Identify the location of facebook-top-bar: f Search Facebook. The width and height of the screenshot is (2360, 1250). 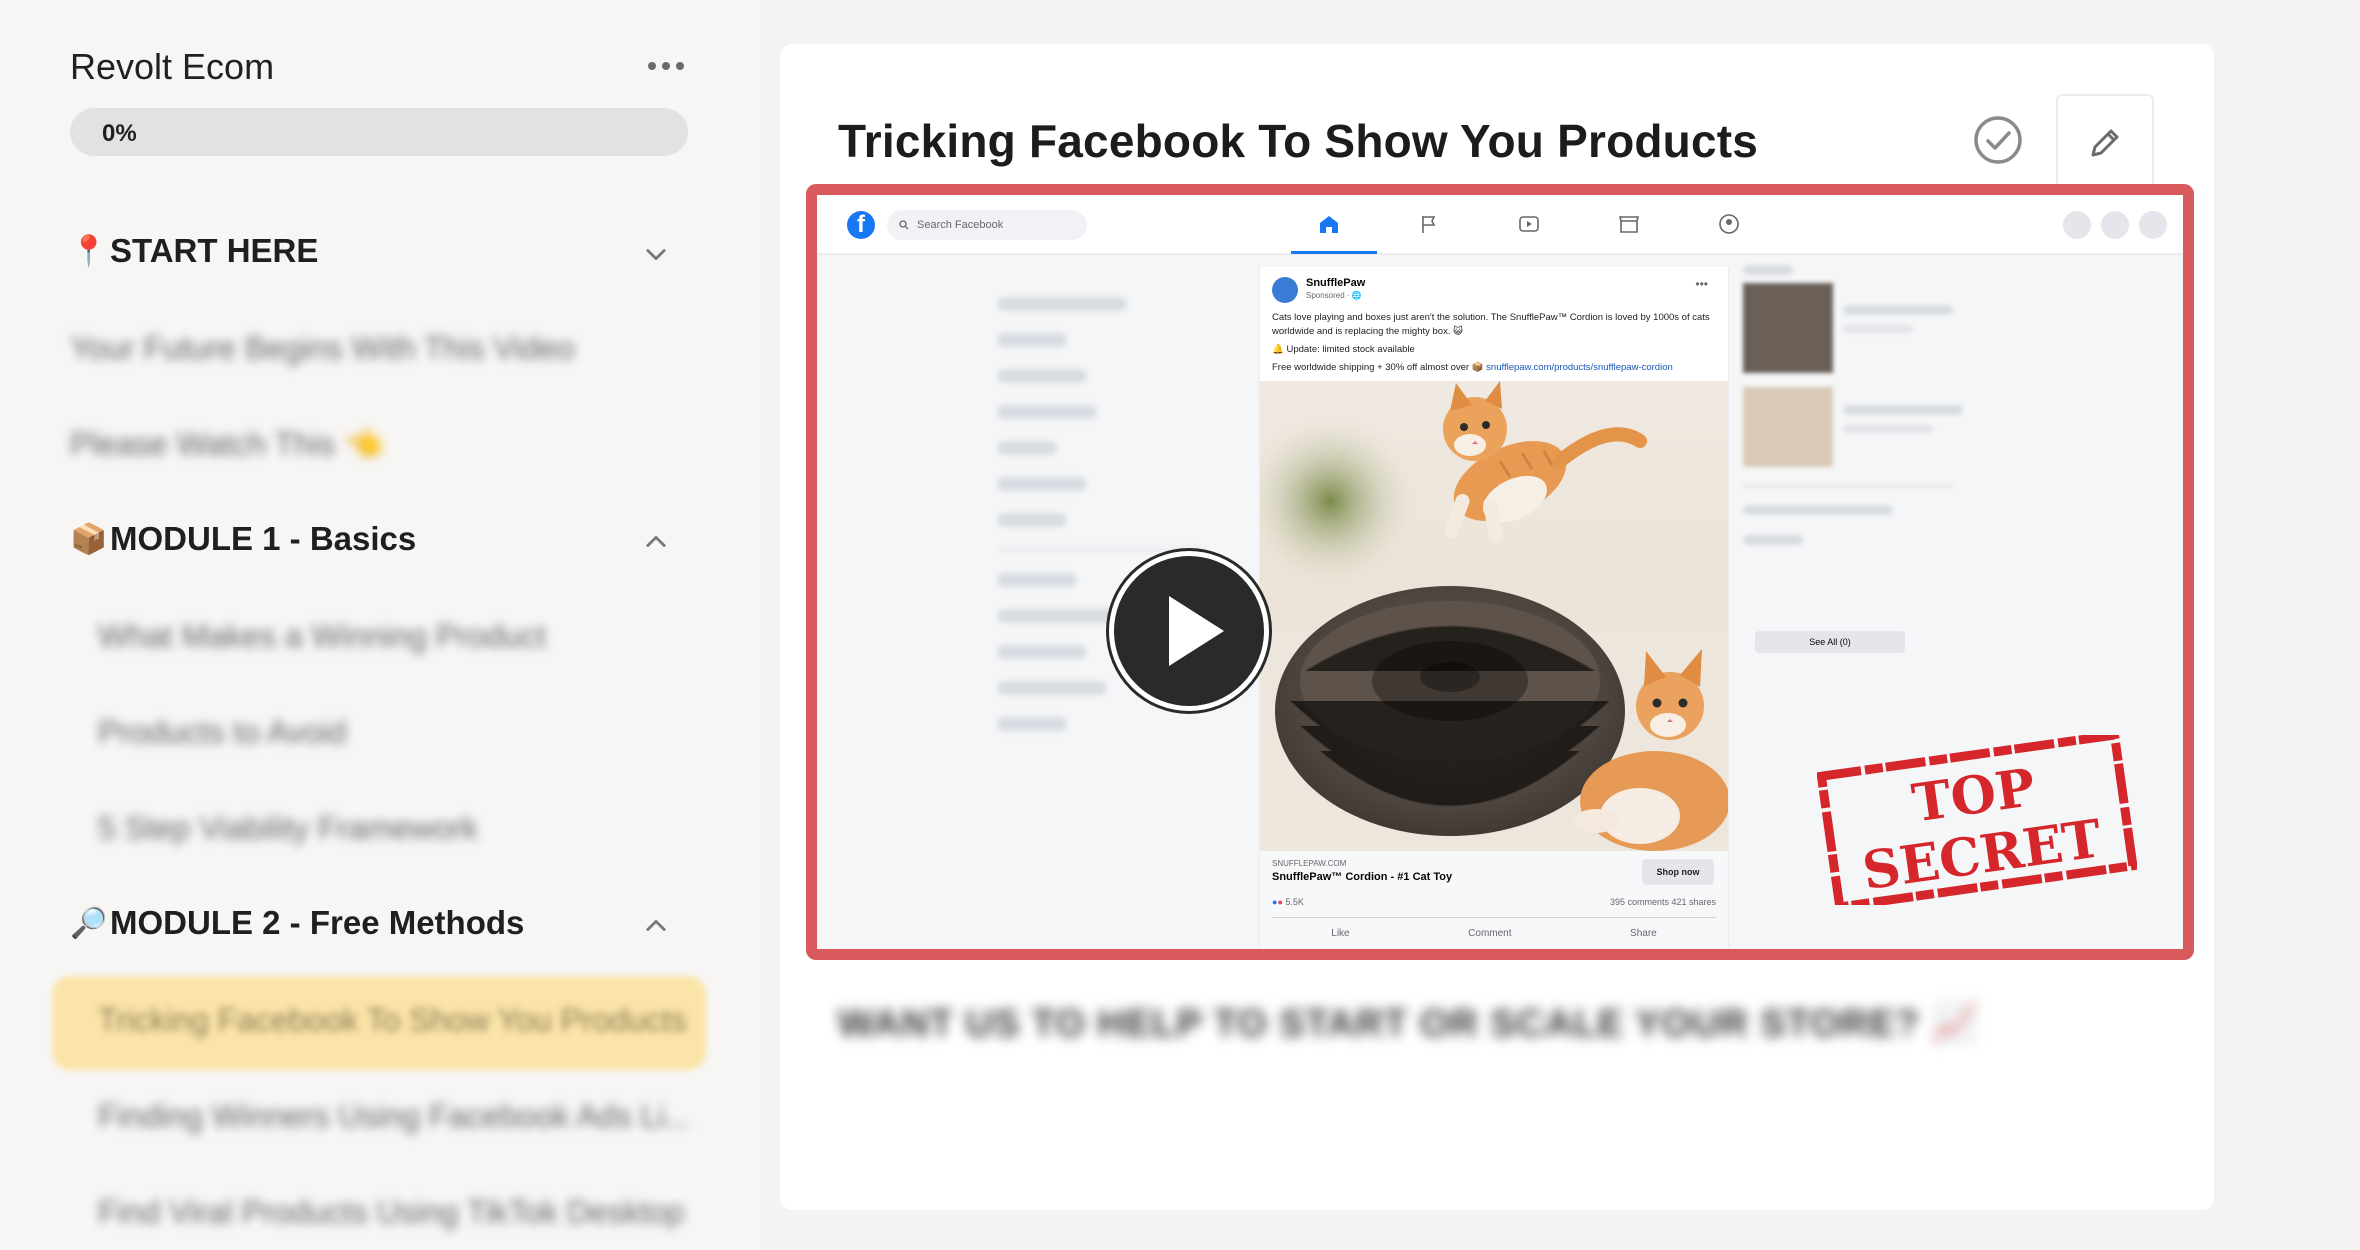
(1500, 225).